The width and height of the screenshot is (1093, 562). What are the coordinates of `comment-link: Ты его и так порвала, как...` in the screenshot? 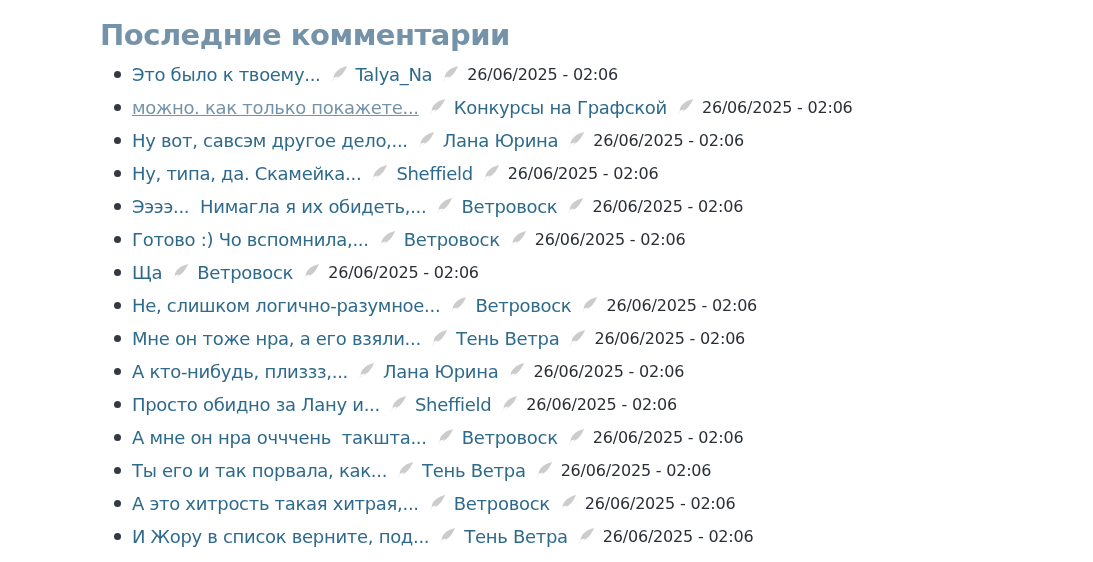 It's located at (260, 470).